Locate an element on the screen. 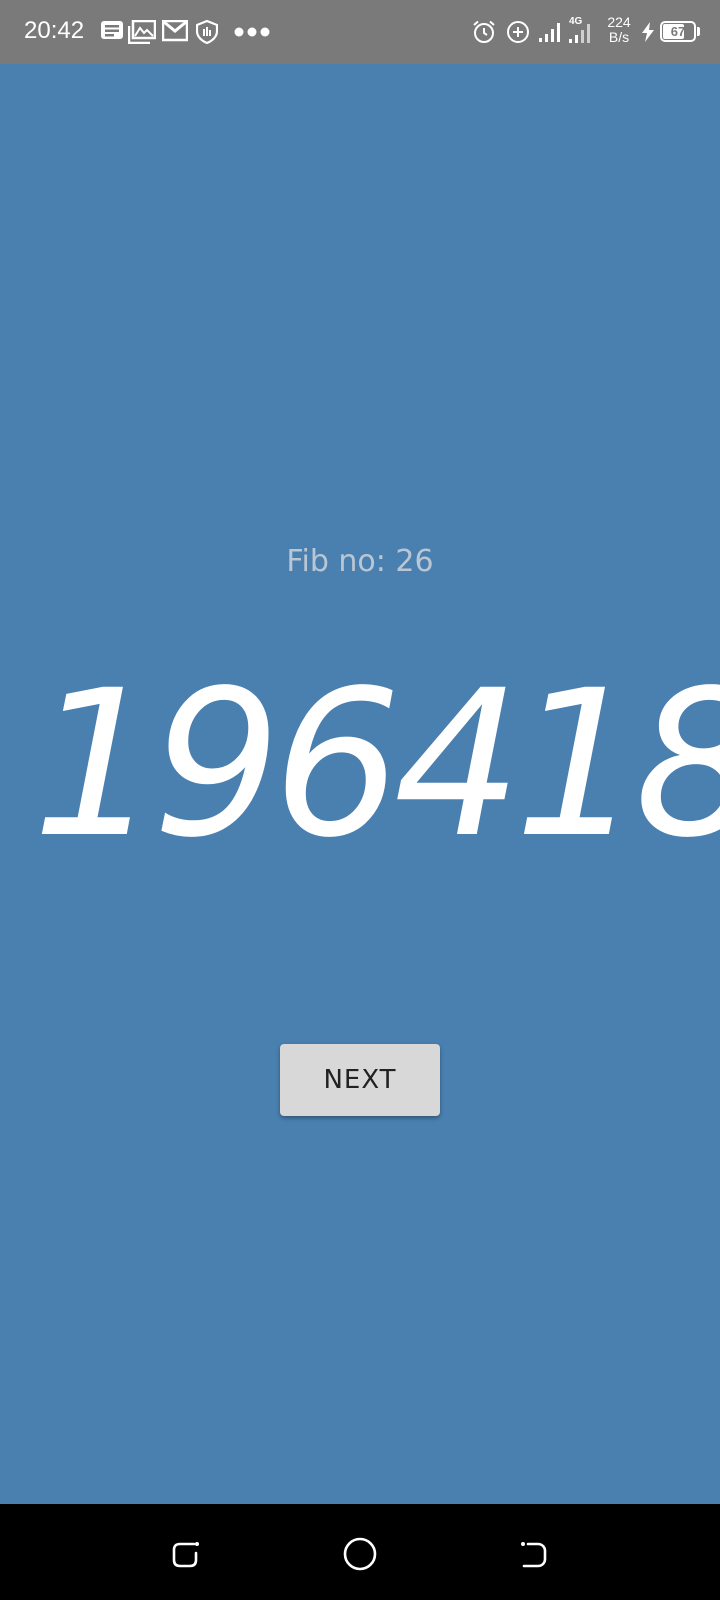 Image resolution: width=720 pixels, height=1600 pixels. network-type-label: 4G is located at coordinates (576, 21).